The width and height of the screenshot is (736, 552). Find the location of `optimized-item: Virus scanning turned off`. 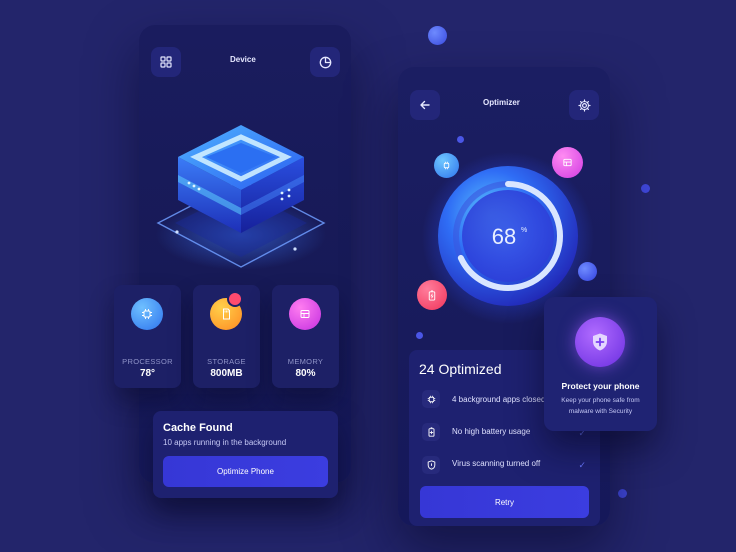

optimized-item: Virus scanning turned off is located at coordinates (496, 463).